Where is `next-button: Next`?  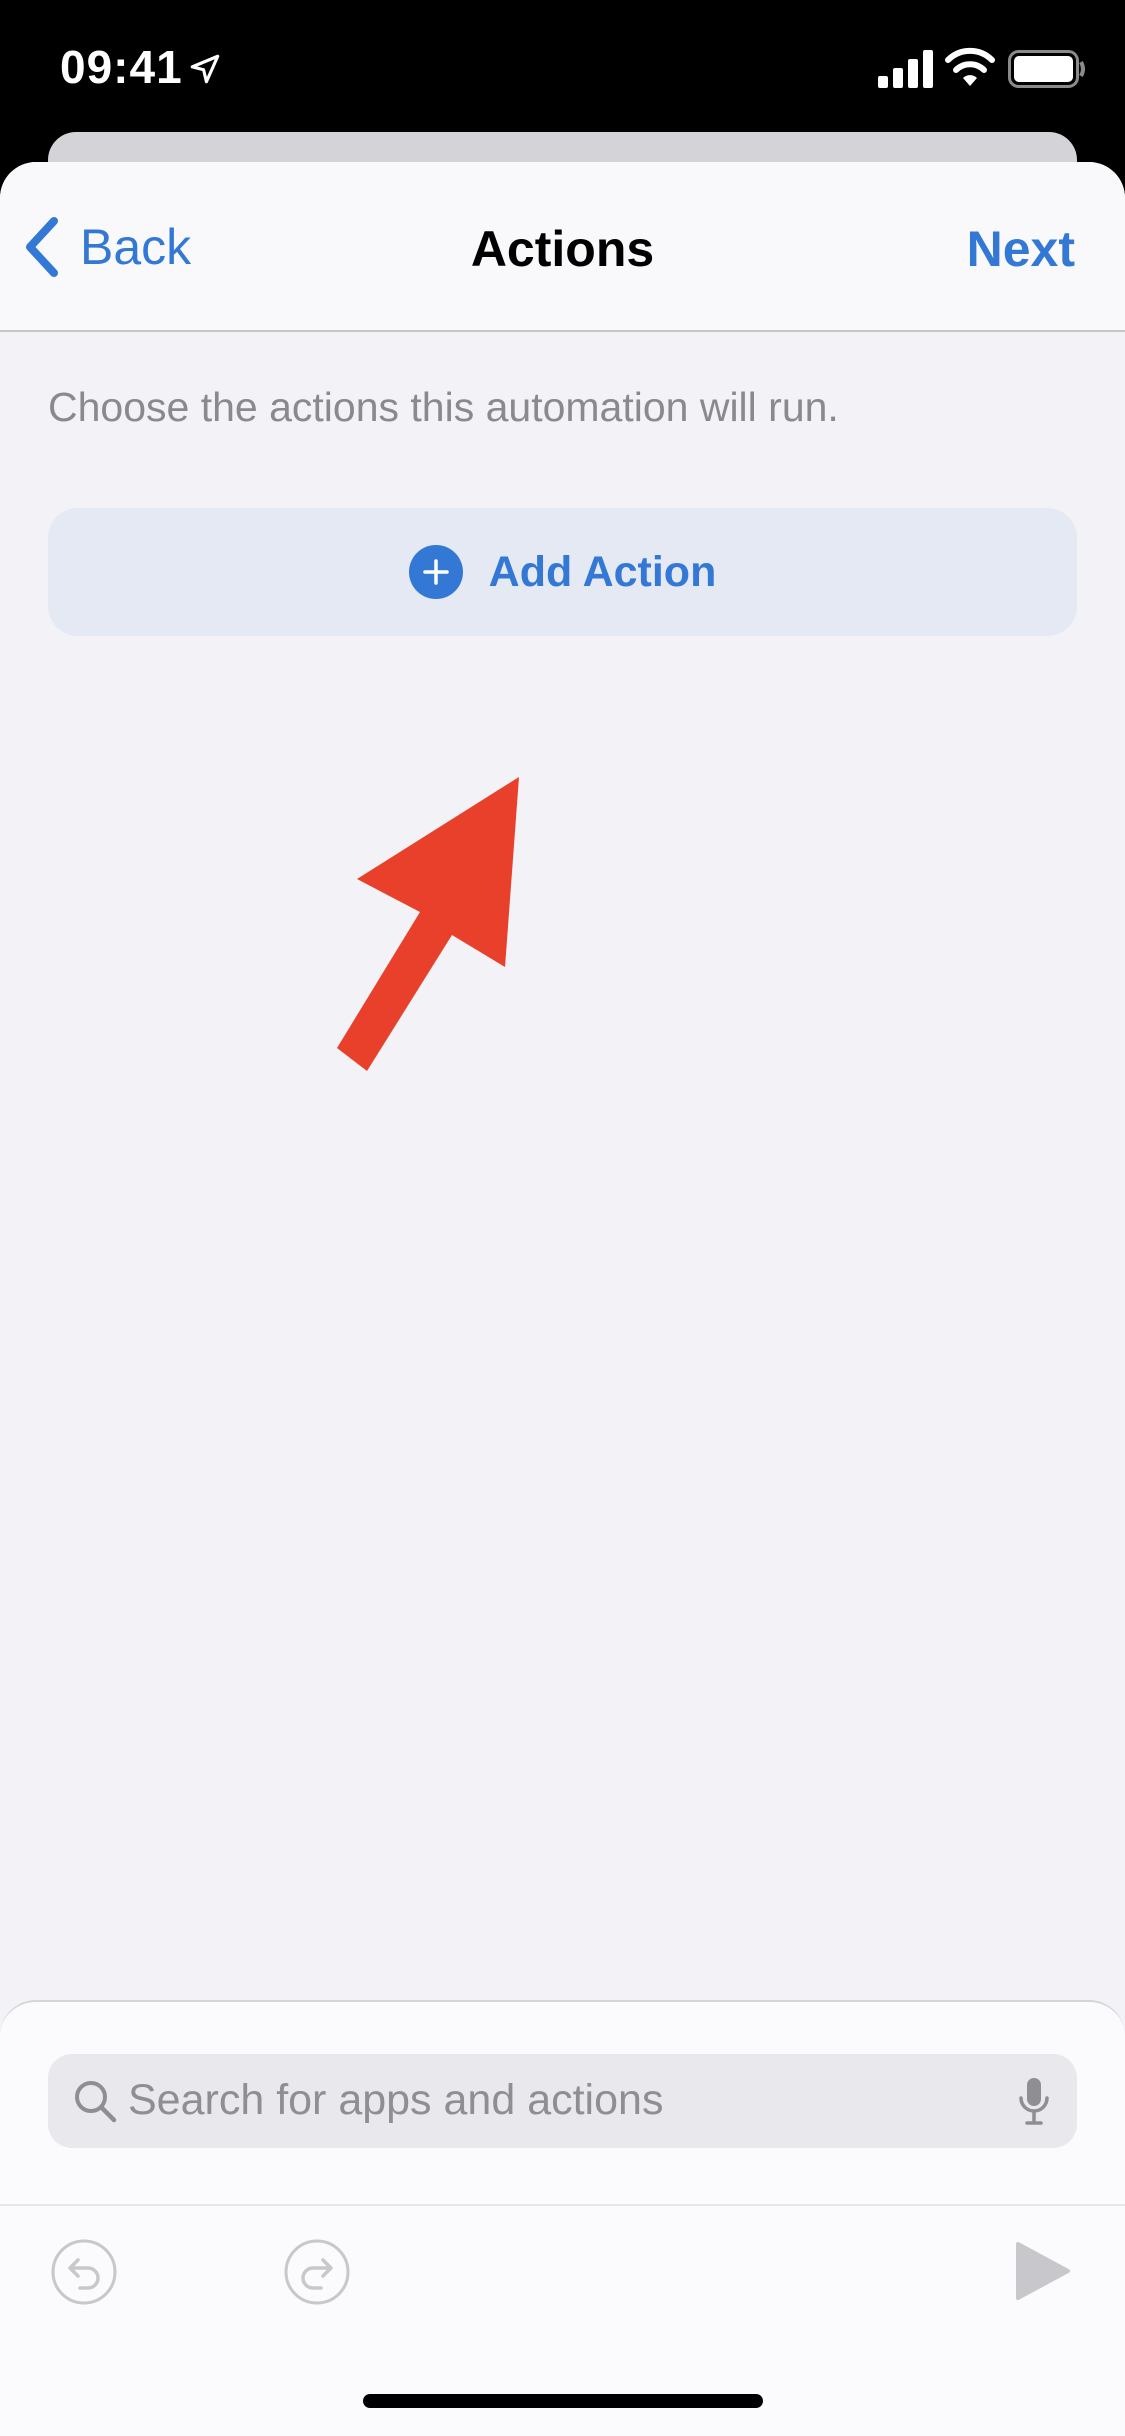
next-button: Next is located at coordinates (1021, 249).